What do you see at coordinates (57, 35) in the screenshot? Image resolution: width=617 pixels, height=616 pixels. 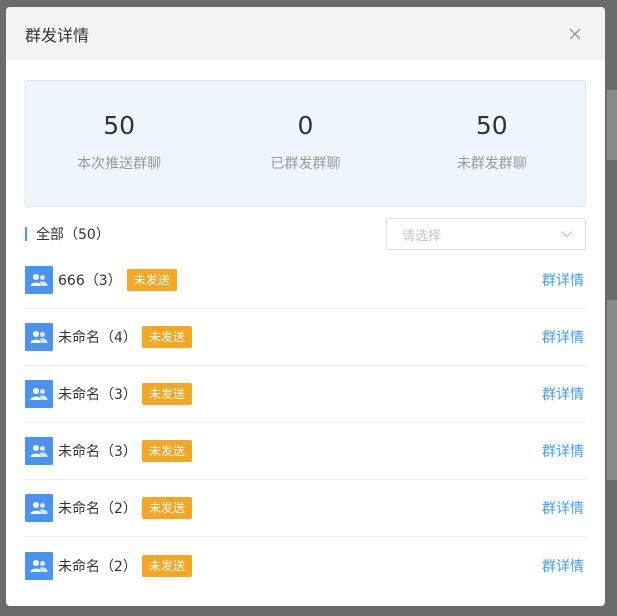 I see `dialog-title: 群发详情` at bounding box center [57, 35].